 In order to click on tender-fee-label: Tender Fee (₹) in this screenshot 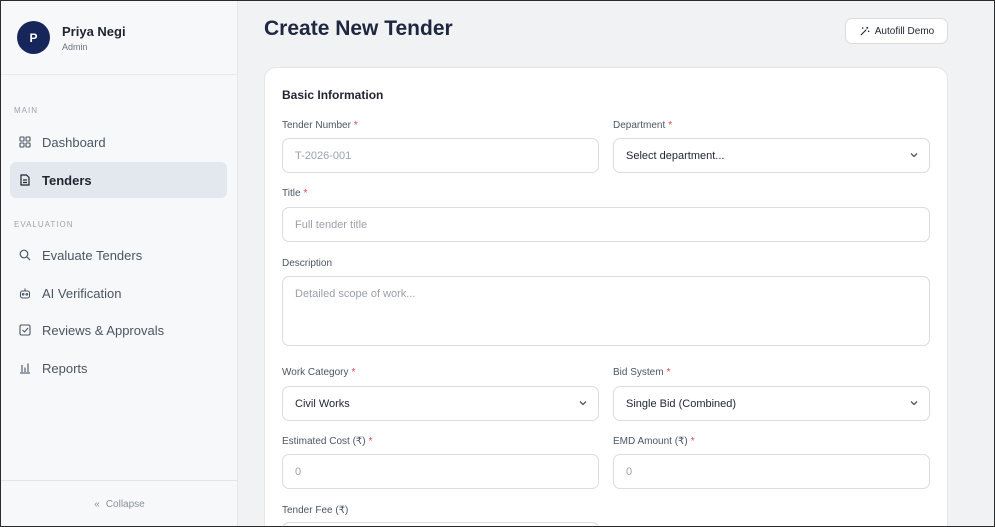, I will do `click(315, 510)`.